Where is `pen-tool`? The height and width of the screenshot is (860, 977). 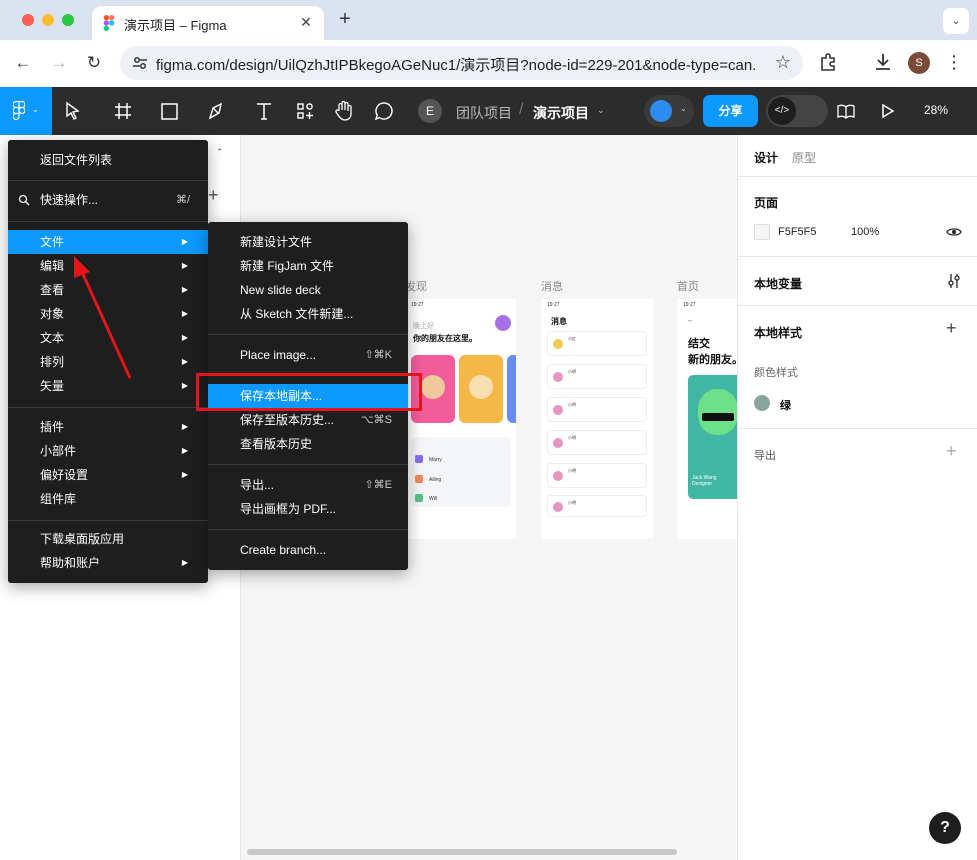 pen-tool is located at coordinates (216, 111).